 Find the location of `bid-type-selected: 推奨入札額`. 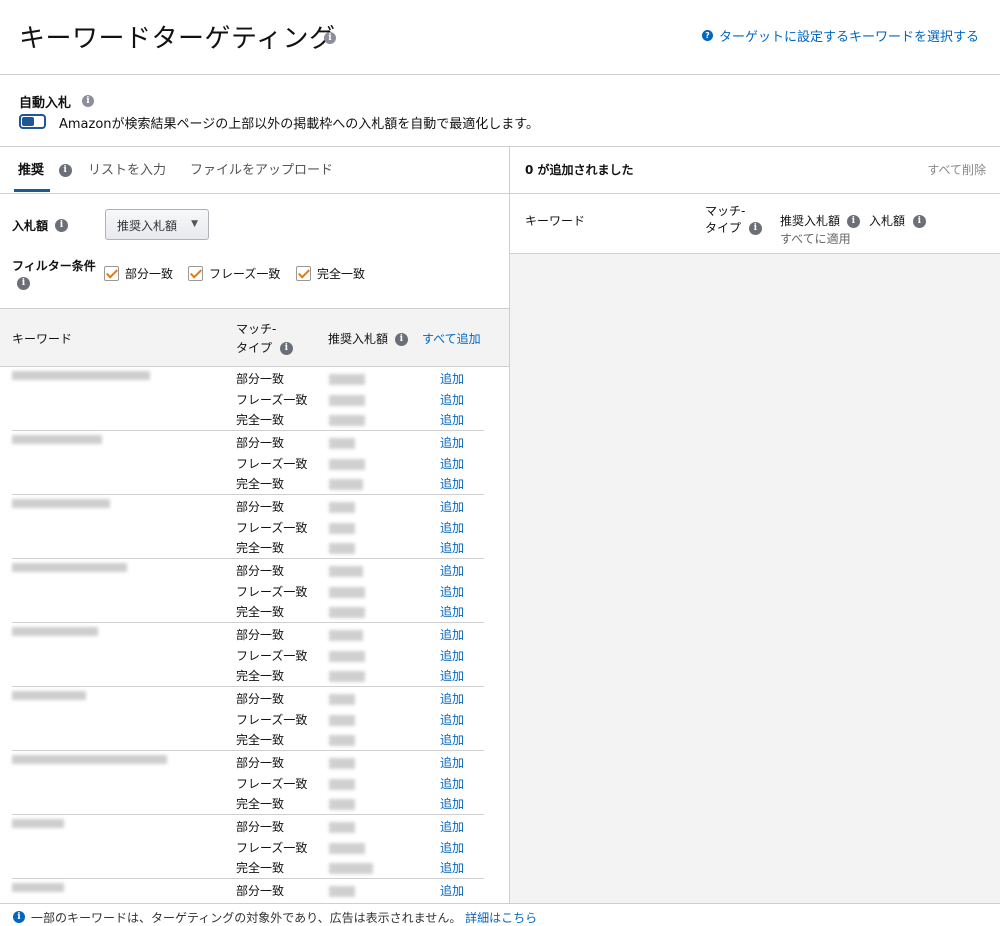

bid-type-selected: 推奨入札額 is located at coordinates (147, 226).